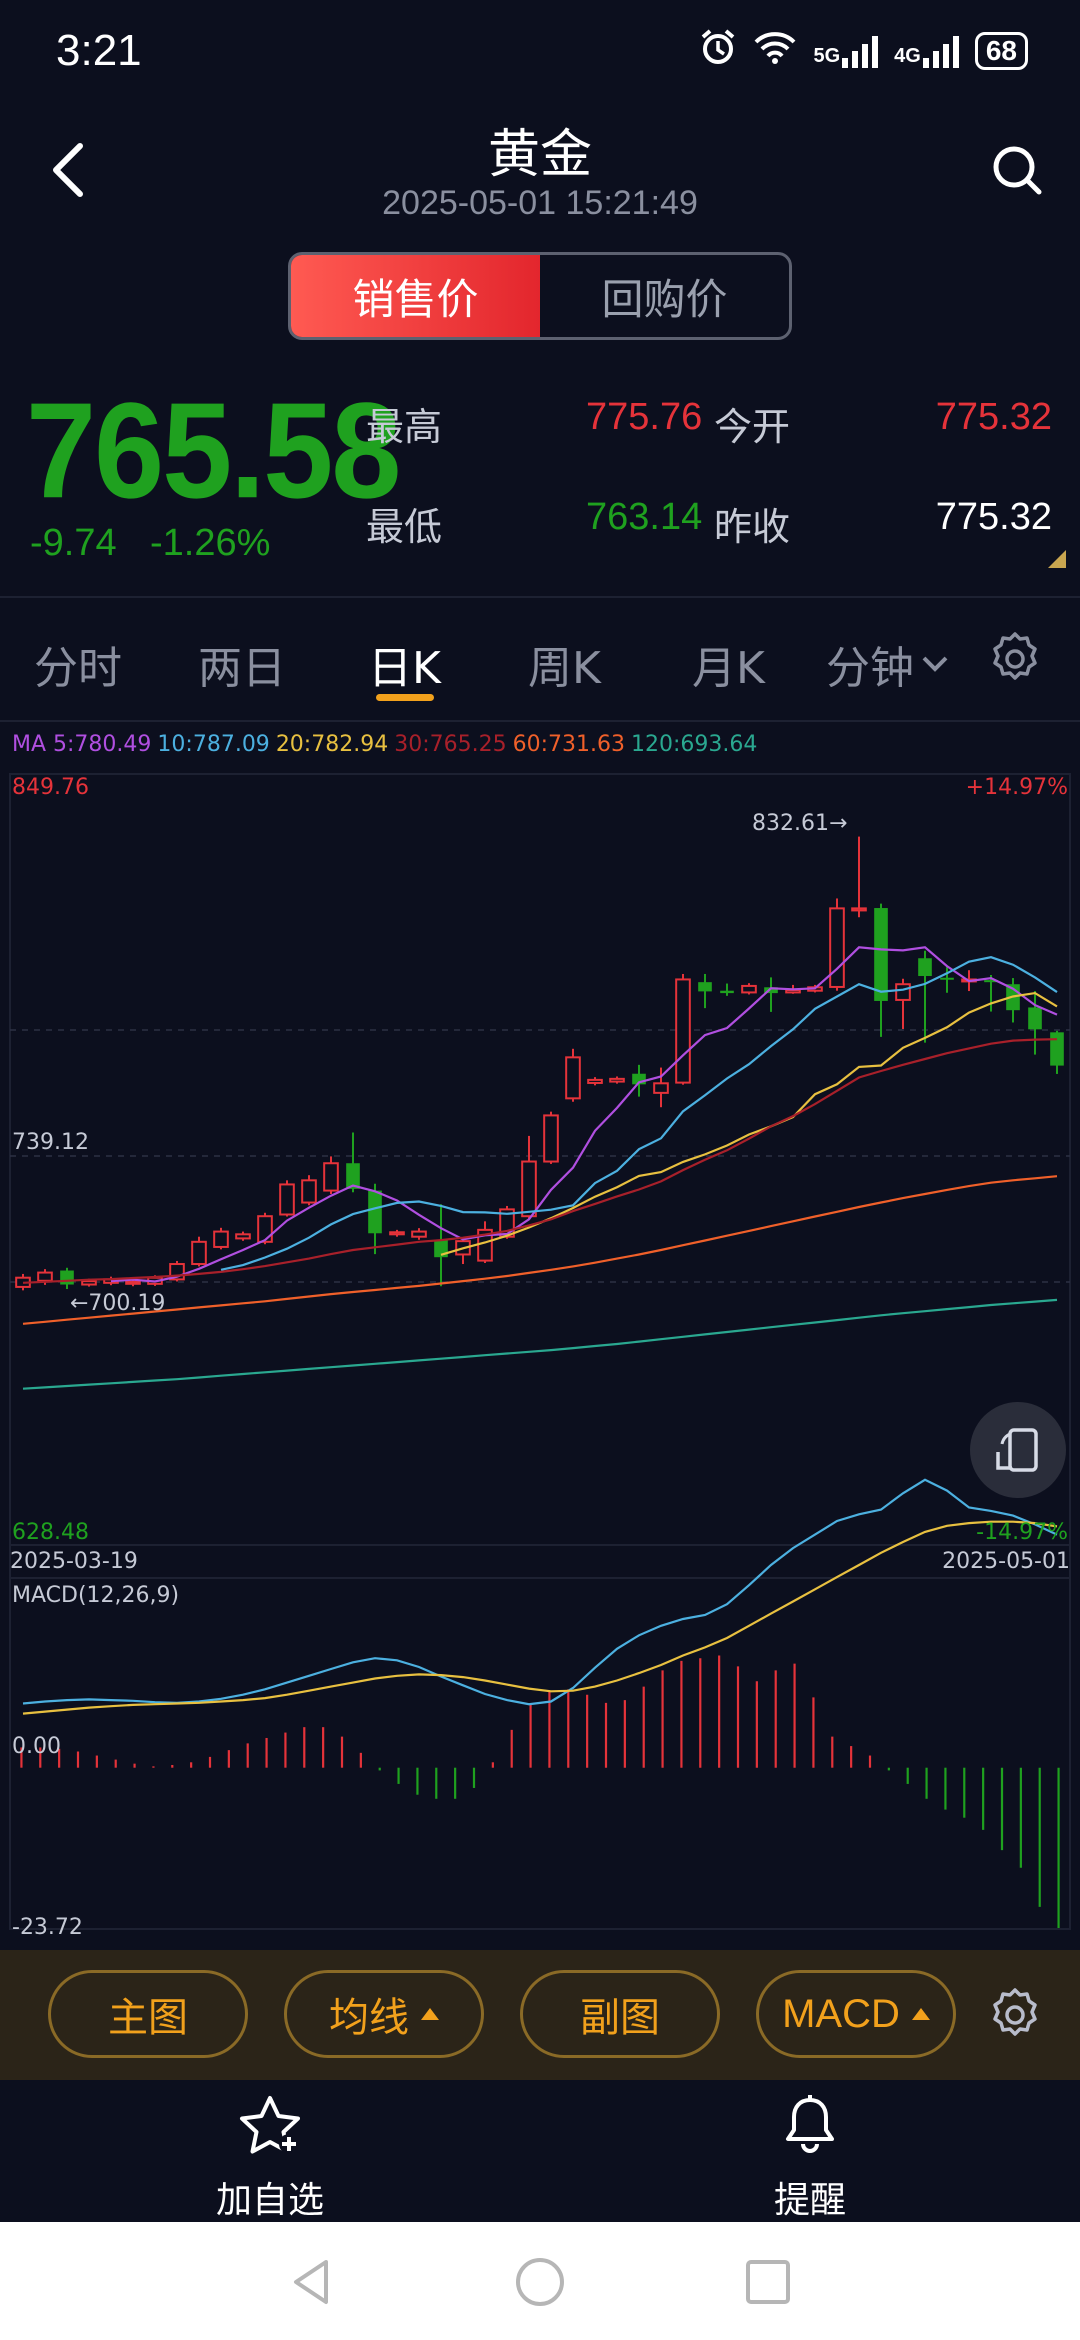  Describe the element at coordinates (926, 51) in the screenshot. I see `signal-4g-icon: 4G` at that location.